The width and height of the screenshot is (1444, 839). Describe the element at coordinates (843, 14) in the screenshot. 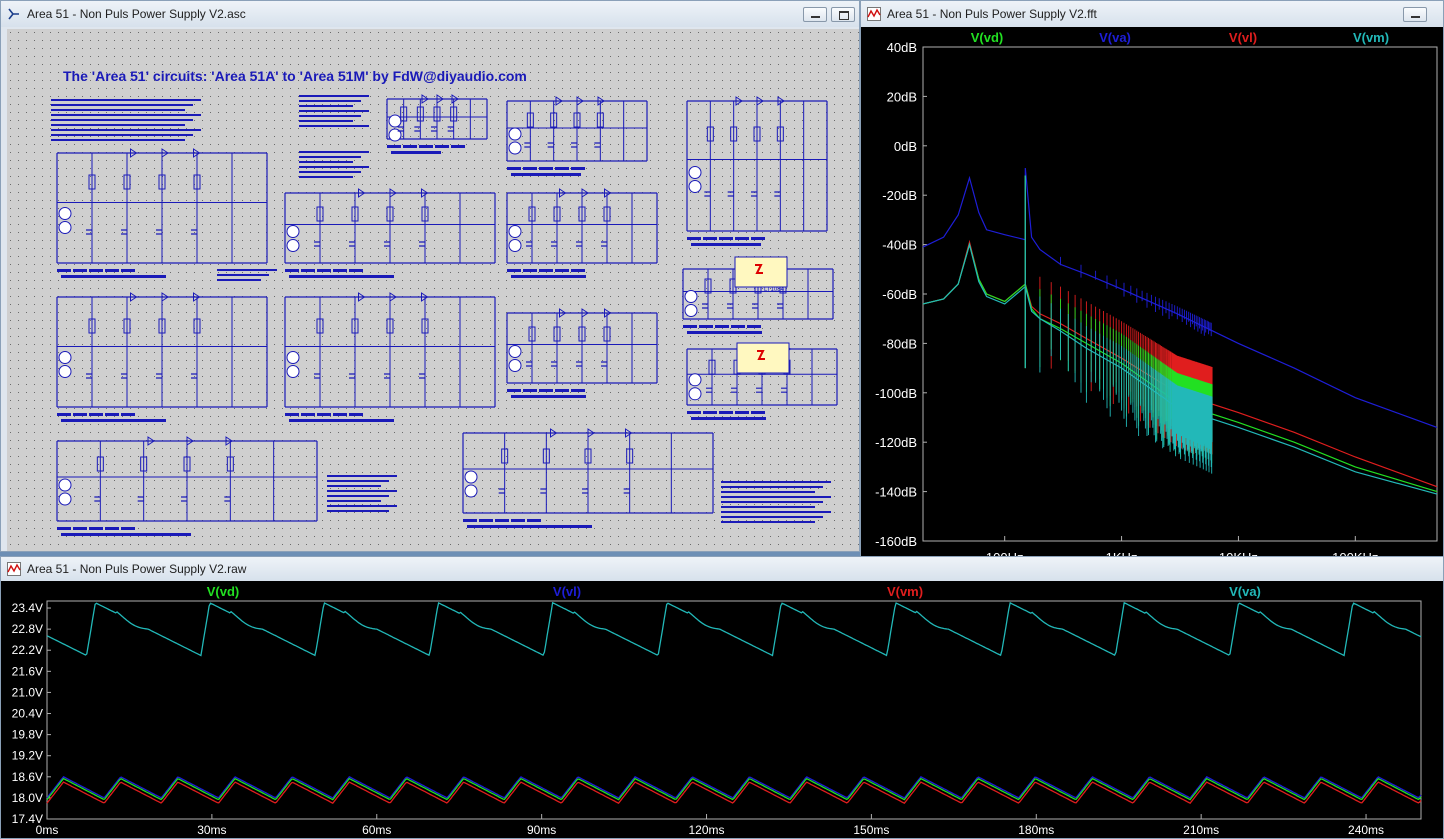

I see `maximize-button` at that location.